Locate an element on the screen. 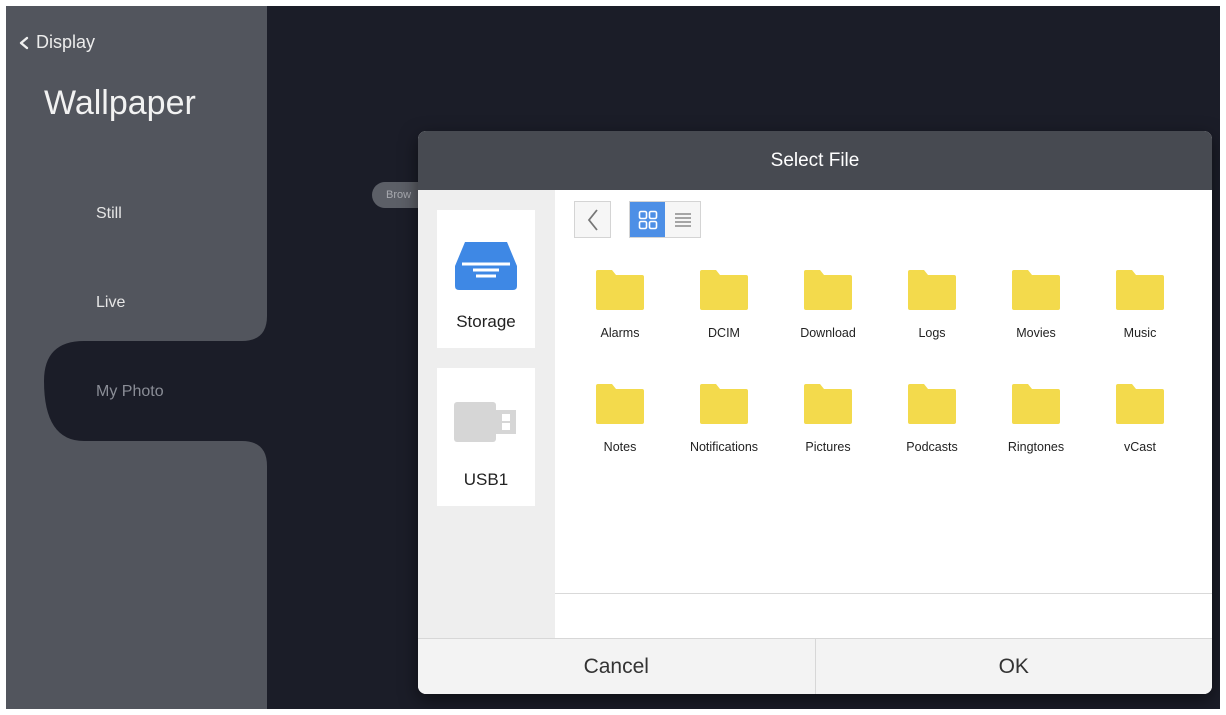 The width and height of the screenshot is (1226, 715). usb-drive-icon is located at coordinates (486, 422).